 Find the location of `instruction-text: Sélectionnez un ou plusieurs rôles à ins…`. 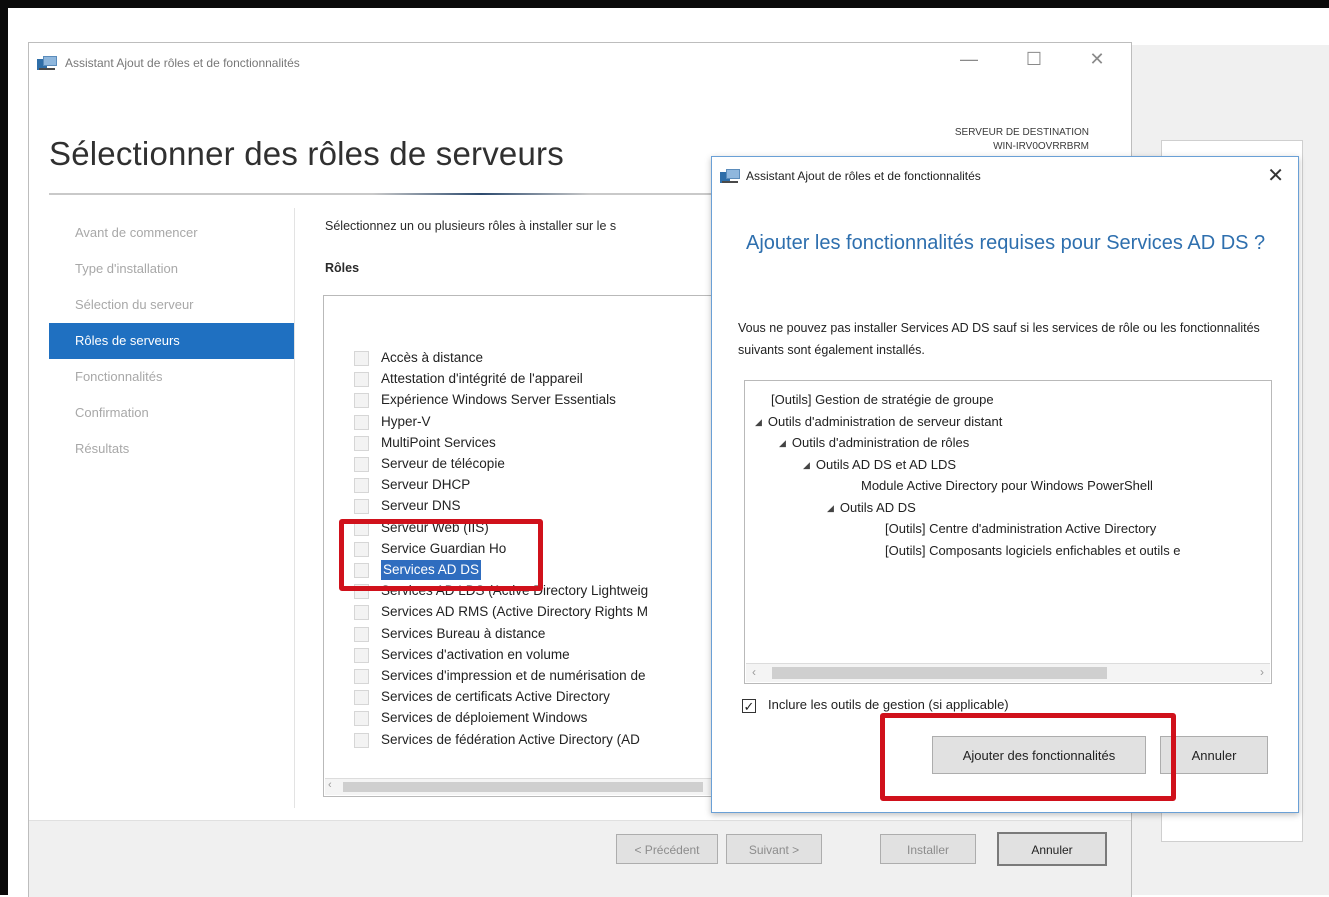

instruction-text: Sélectionnez un ou plusieurs rôles à ins… is located at coordinates (471, 226).